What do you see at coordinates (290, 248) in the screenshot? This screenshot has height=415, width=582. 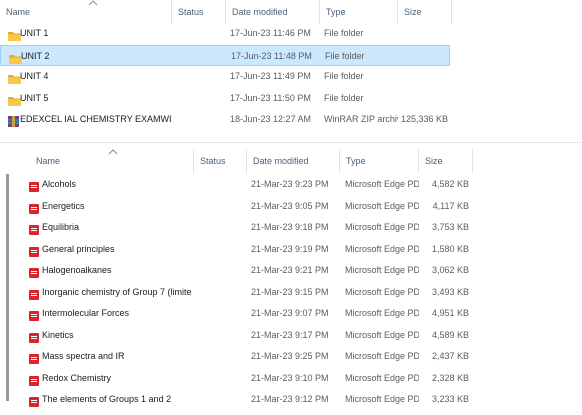 I see `date-modified: 21-Mar-23 9:19 PM` at bounding box center [290, 248].